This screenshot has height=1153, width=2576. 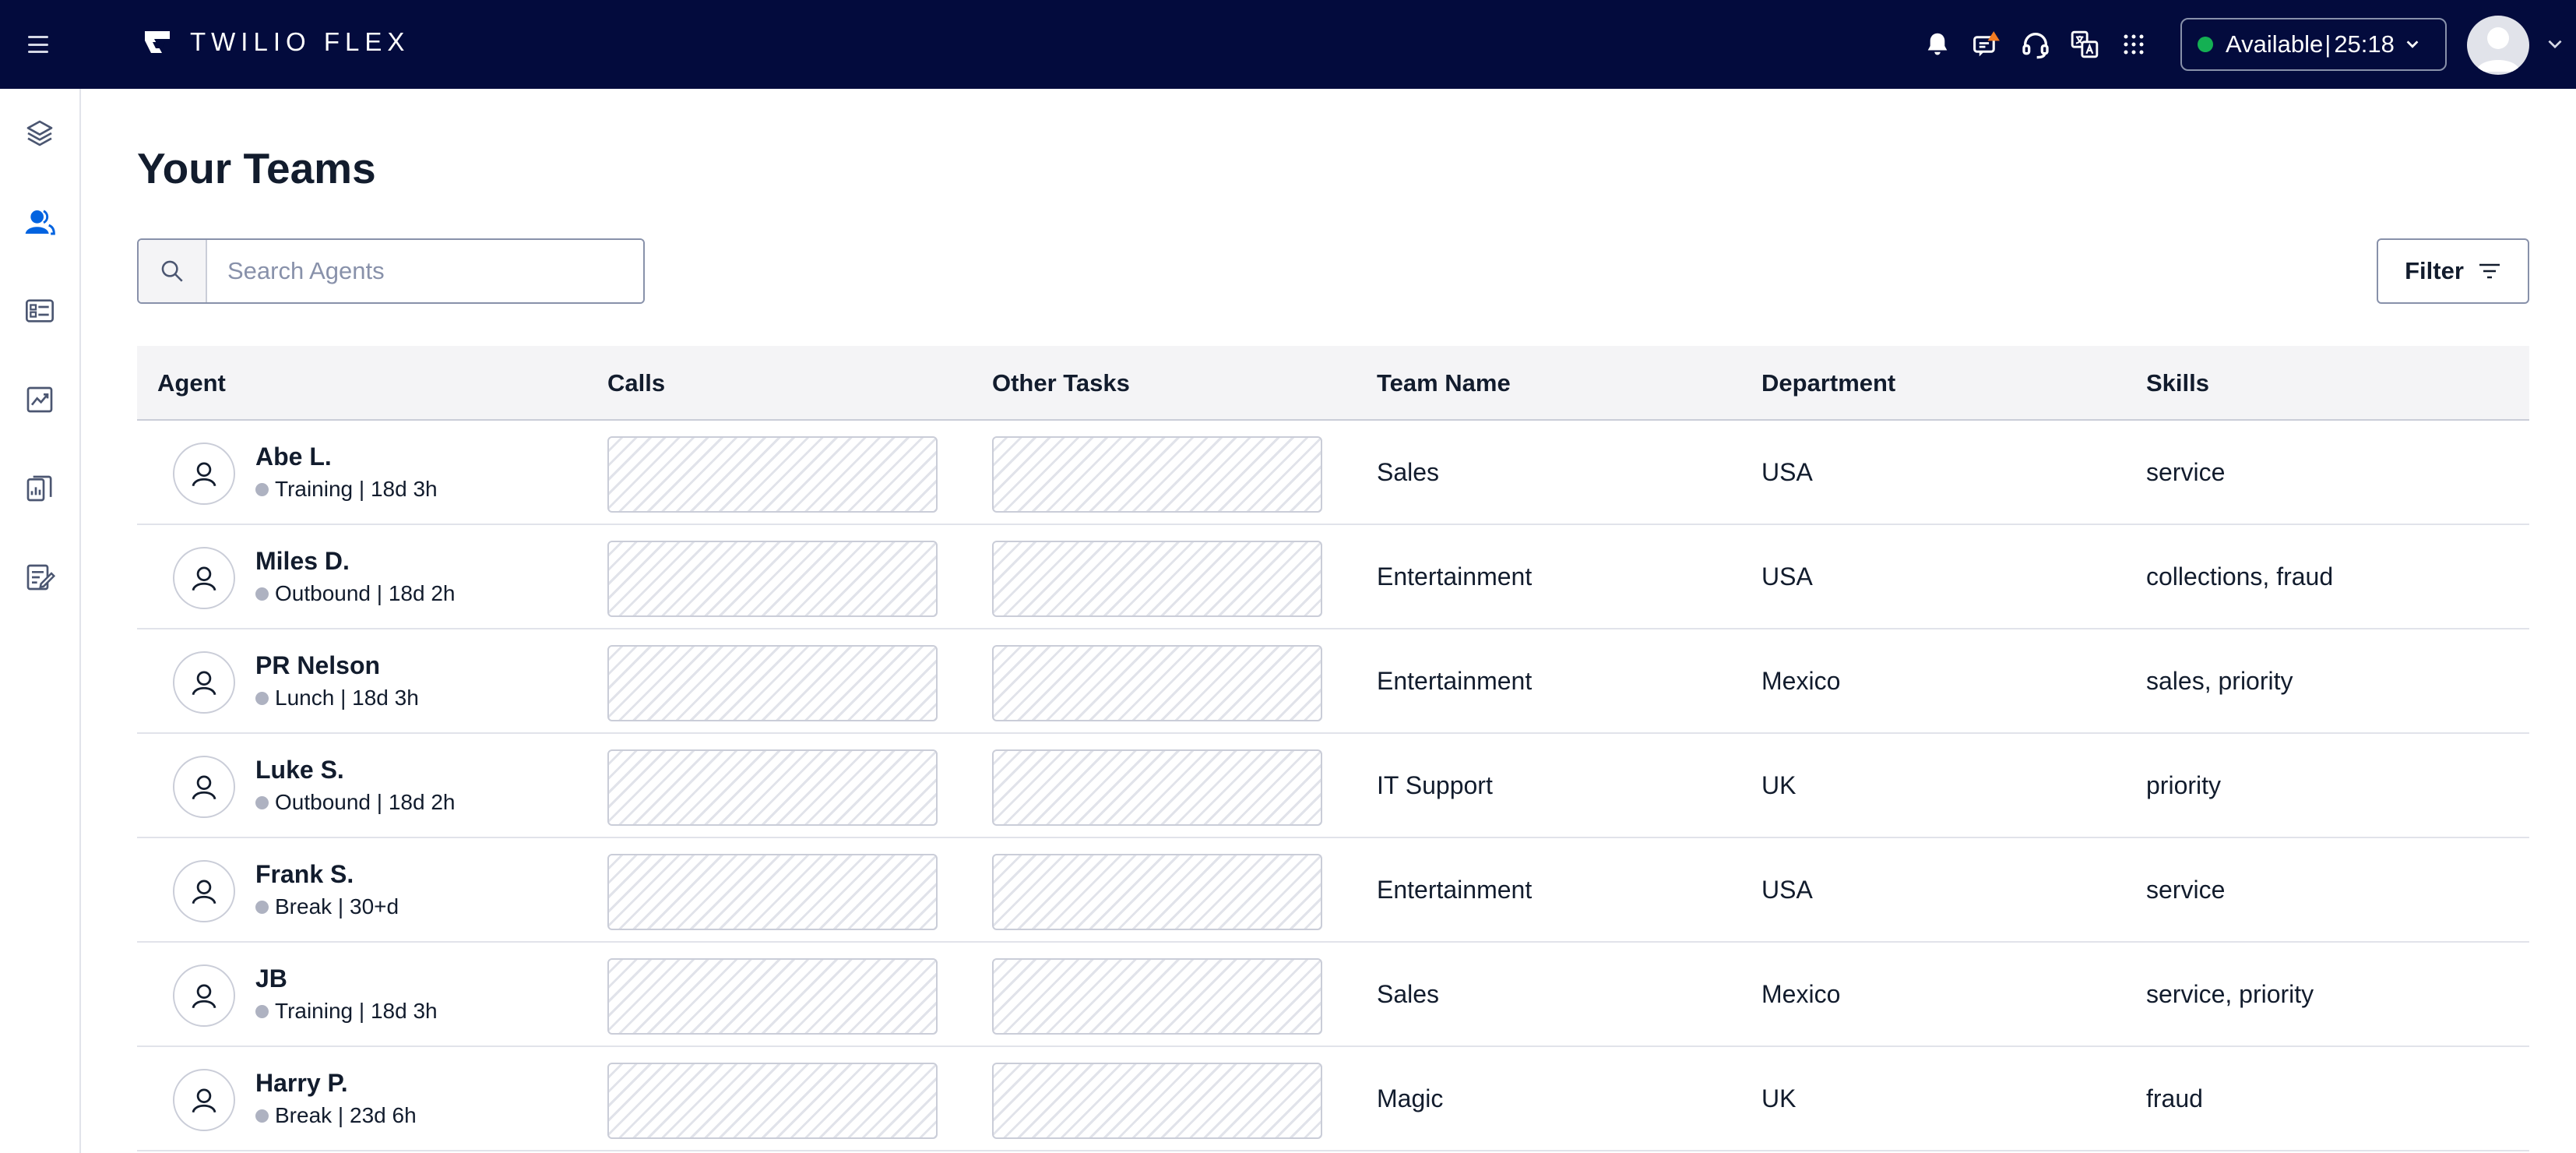 I want to click on column-header-other-tasks: Other Tasks, so click(x=1061, y=383).